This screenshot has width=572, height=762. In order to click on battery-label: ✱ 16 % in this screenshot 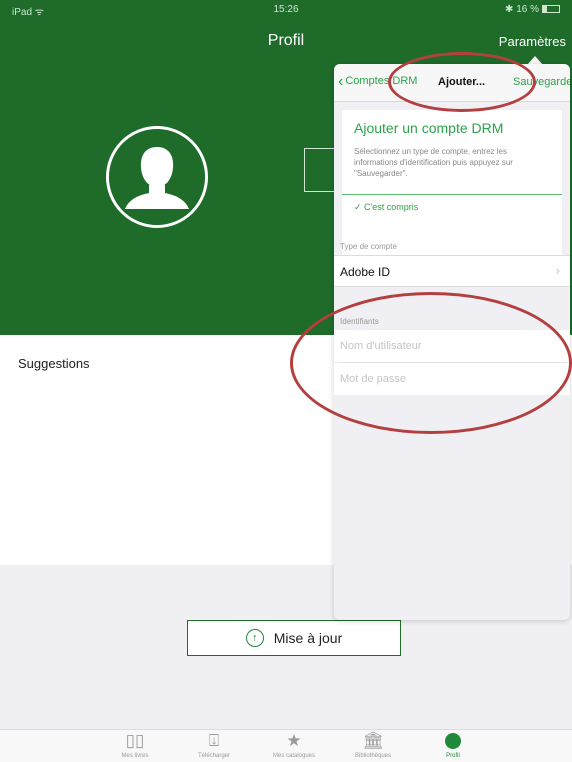, I will do `click(522, 9)`.